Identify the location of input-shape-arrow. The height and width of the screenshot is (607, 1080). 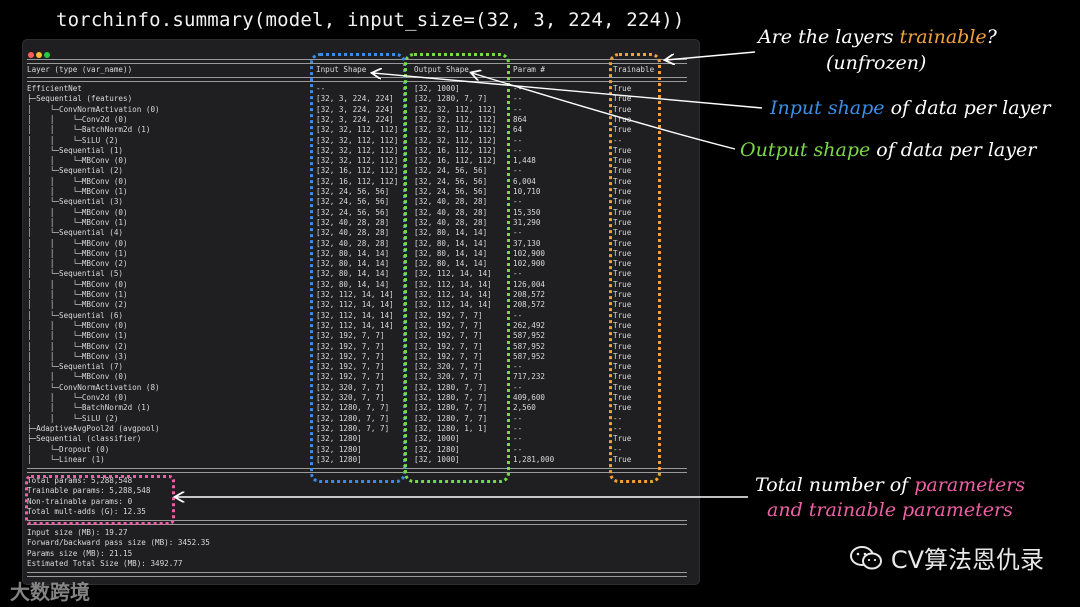
(568, 91).